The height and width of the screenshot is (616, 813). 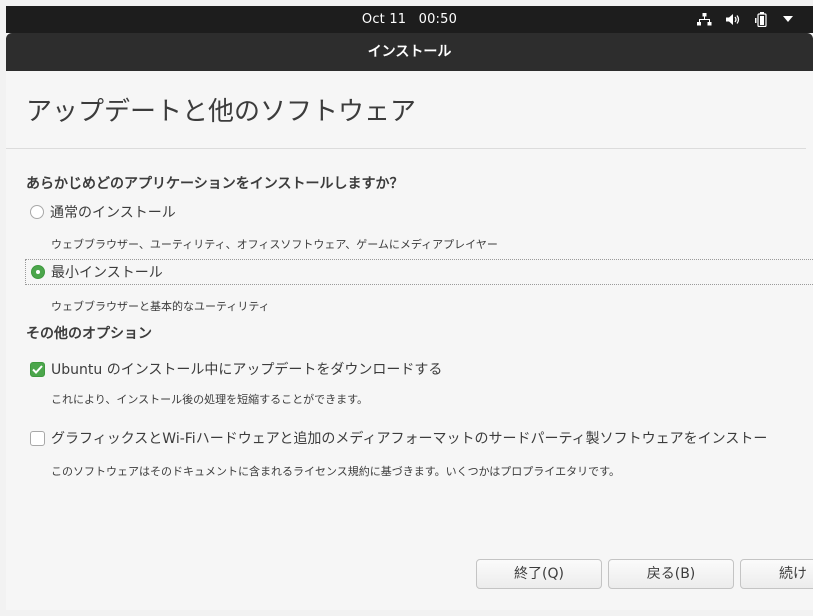 I want to click on checkbox-unchecked, so click(x=37, y=438).